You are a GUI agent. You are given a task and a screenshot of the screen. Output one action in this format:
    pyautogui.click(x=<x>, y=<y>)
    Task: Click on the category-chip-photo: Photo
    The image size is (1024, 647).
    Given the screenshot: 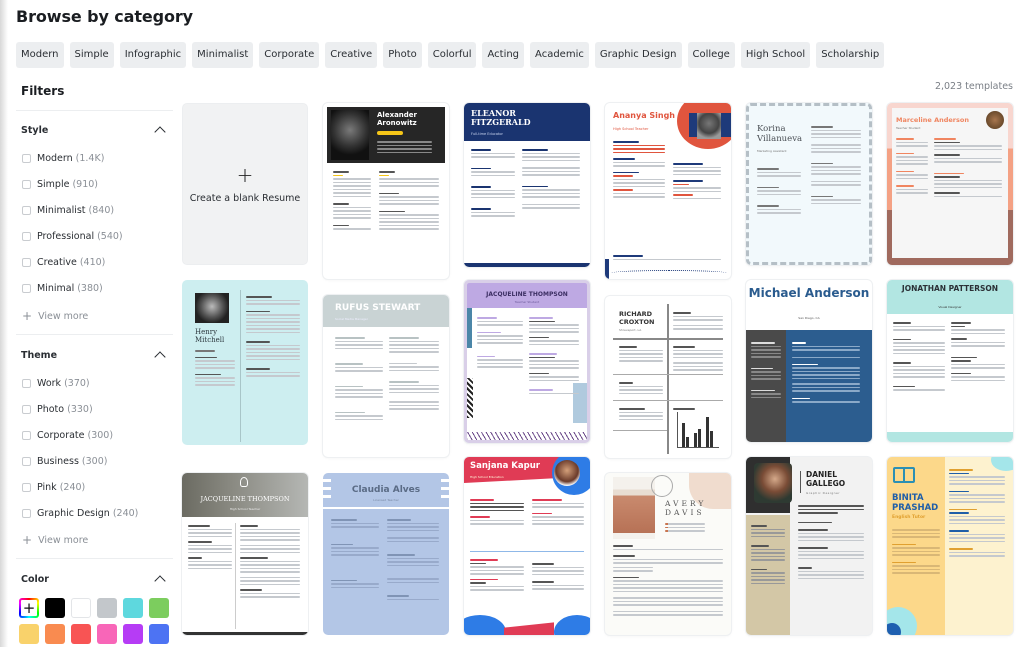 What is the action you would take?
    pyautogui.click(x=402, y=55)
    